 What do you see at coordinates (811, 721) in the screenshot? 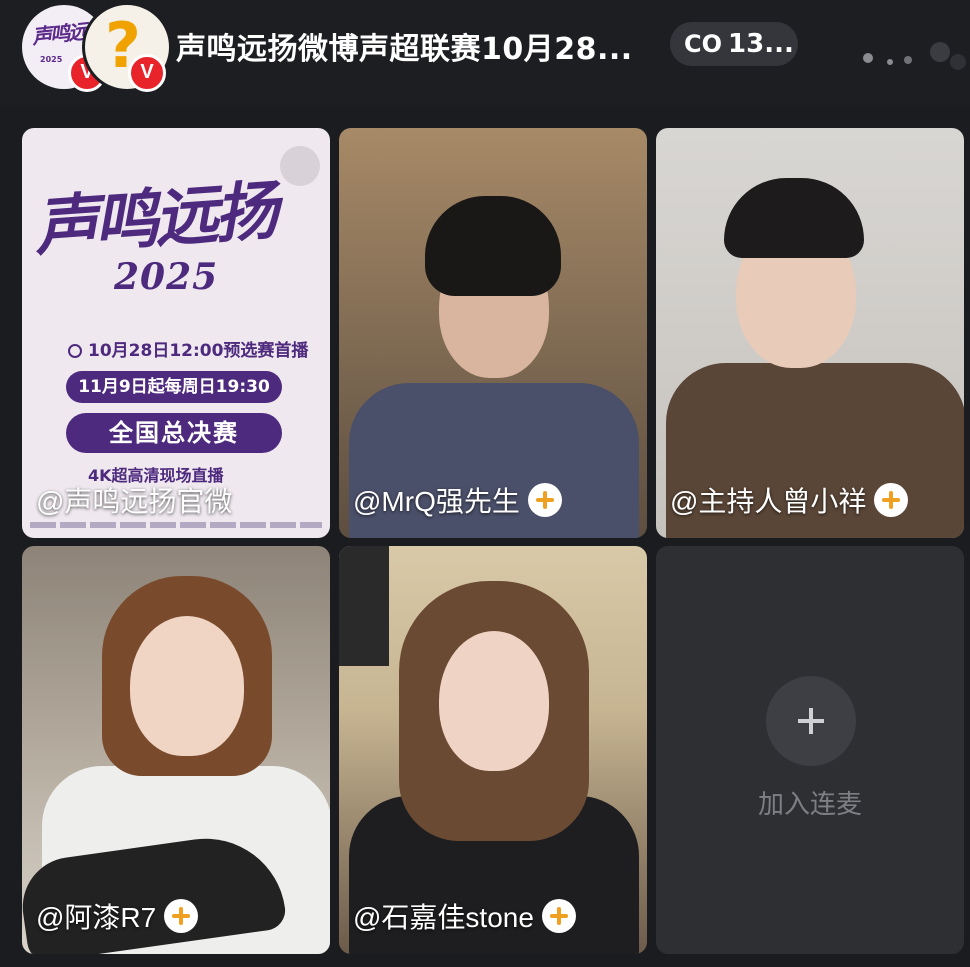
I see `add-plus-icon` at bounding box center [811, 721].